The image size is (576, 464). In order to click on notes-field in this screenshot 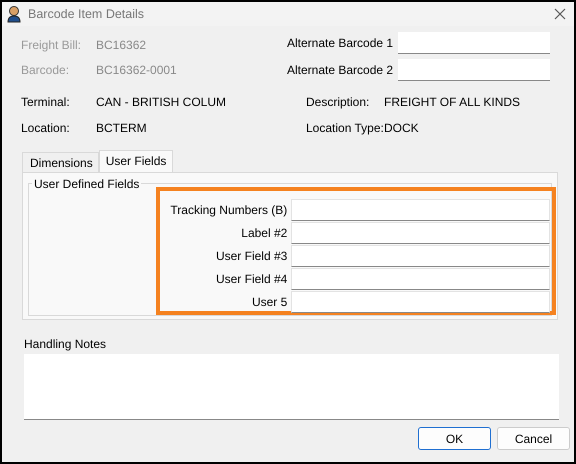, I will do `click(291, 387)`.